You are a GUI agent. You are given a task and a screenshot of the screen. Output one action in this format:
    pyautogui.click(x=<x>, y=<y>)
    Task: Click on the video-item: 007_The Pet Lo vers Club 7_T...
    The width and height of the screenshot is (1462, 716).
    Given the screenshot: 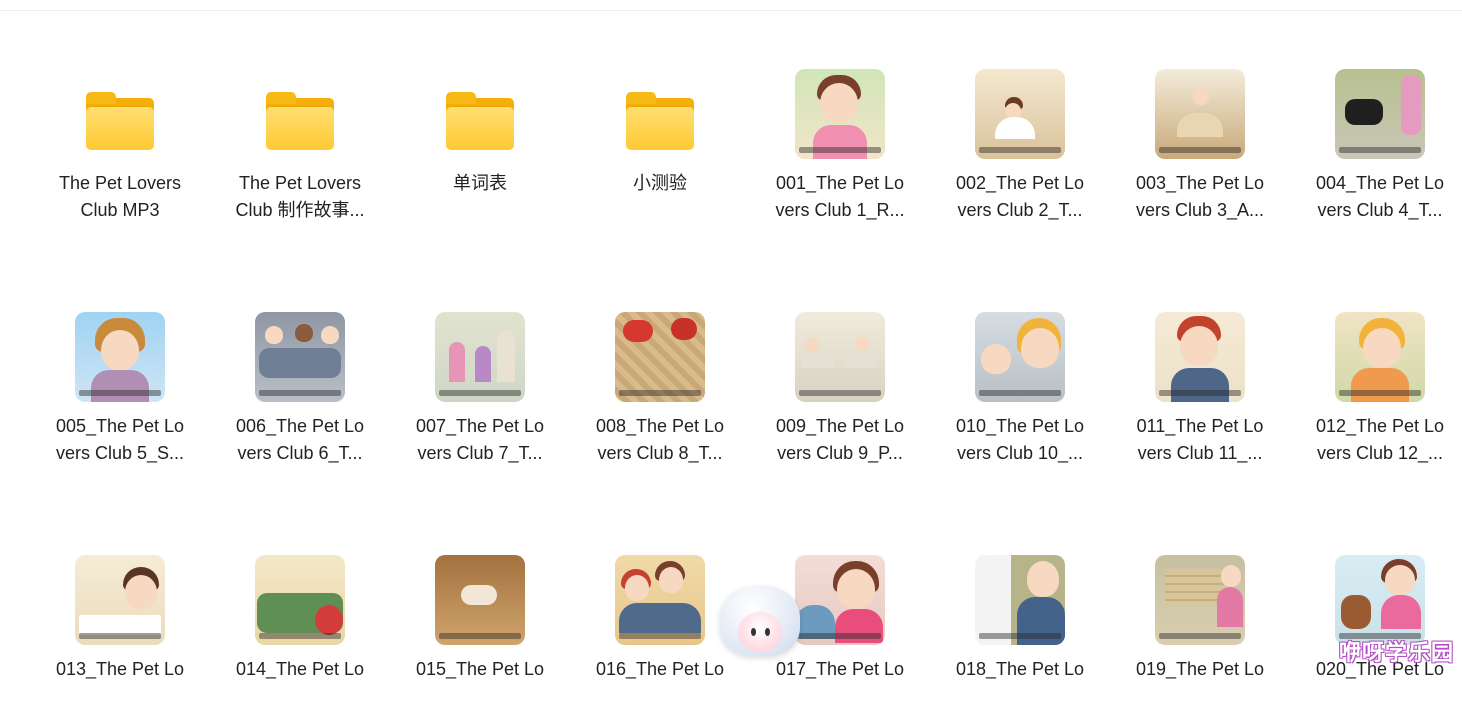 What is the action you would take?
    pyautogui.click(x=480, y=358)
    